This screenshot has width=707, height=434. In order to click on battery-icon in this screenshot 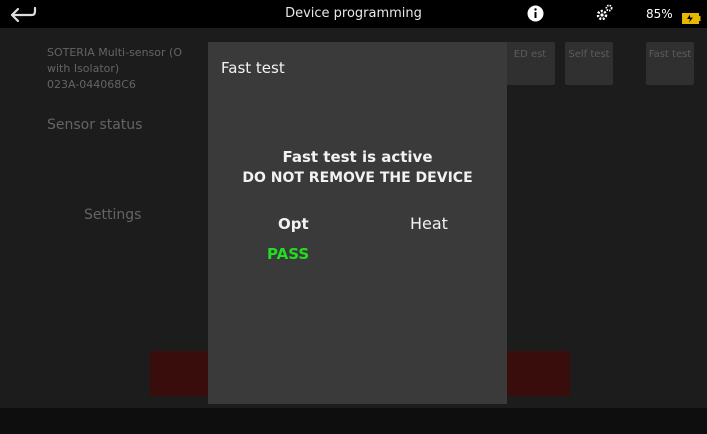, I will do `click(691, 16)`.